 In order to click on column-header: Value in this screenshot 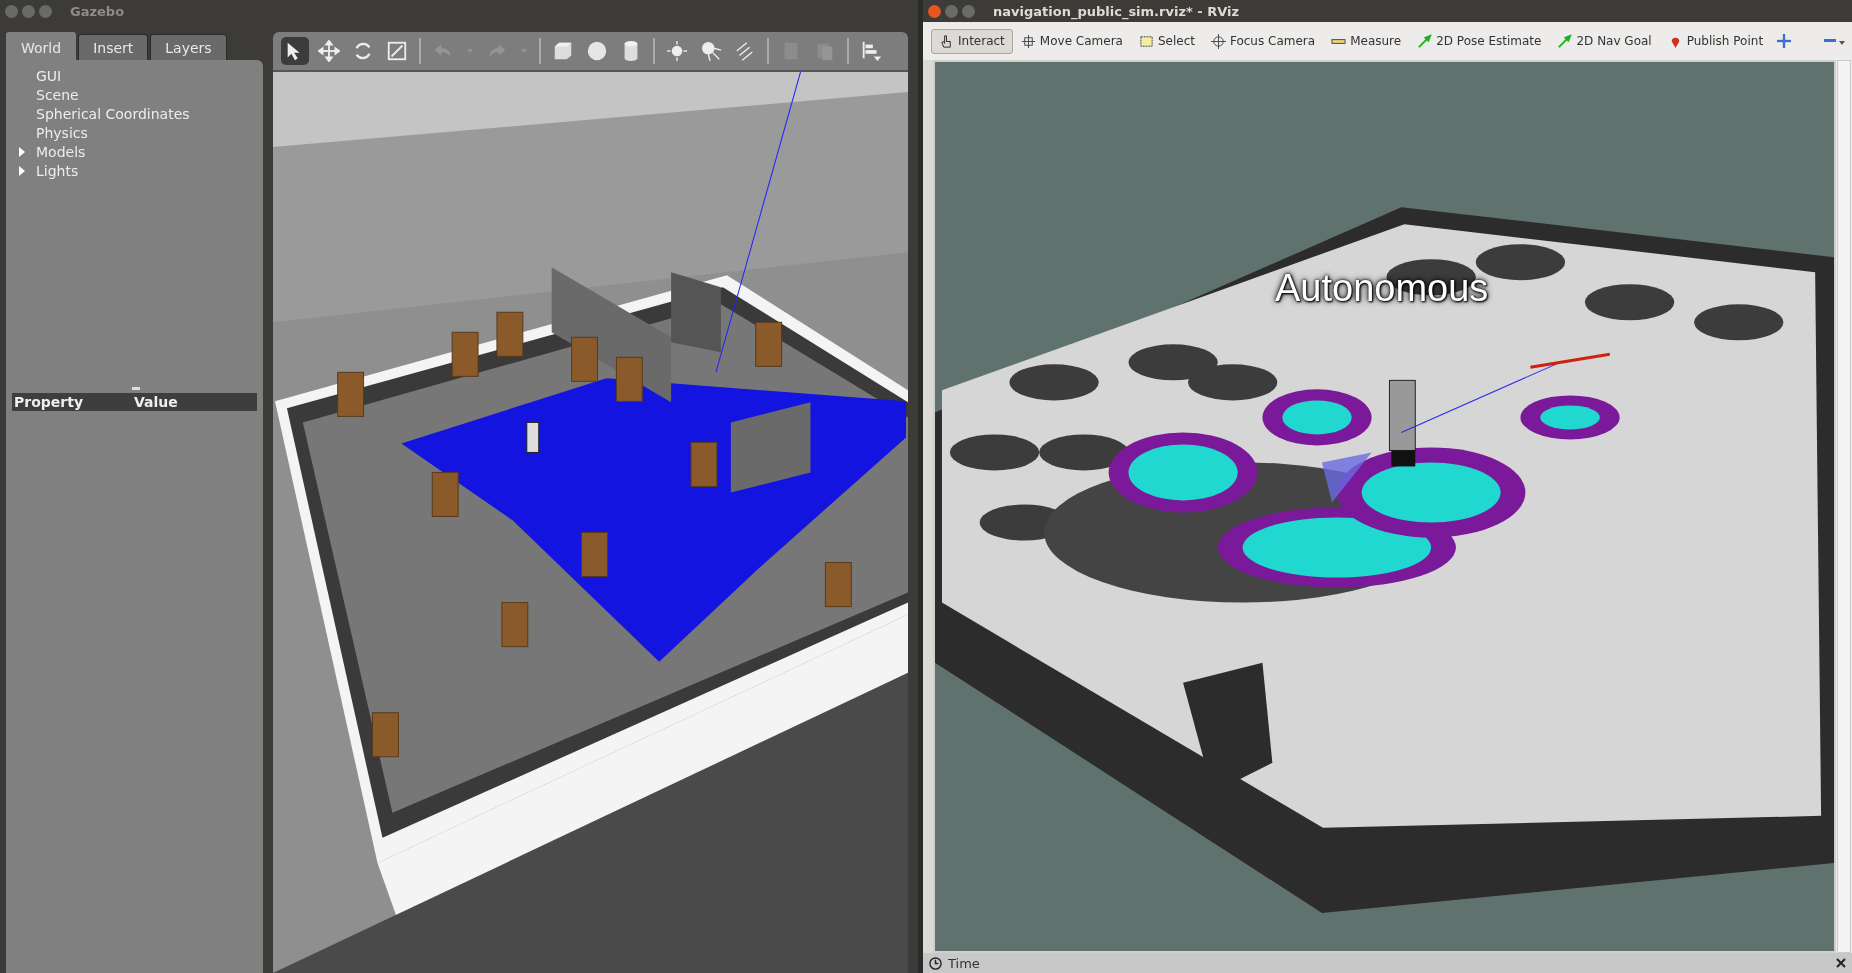, I will do `click(156, 402)`.